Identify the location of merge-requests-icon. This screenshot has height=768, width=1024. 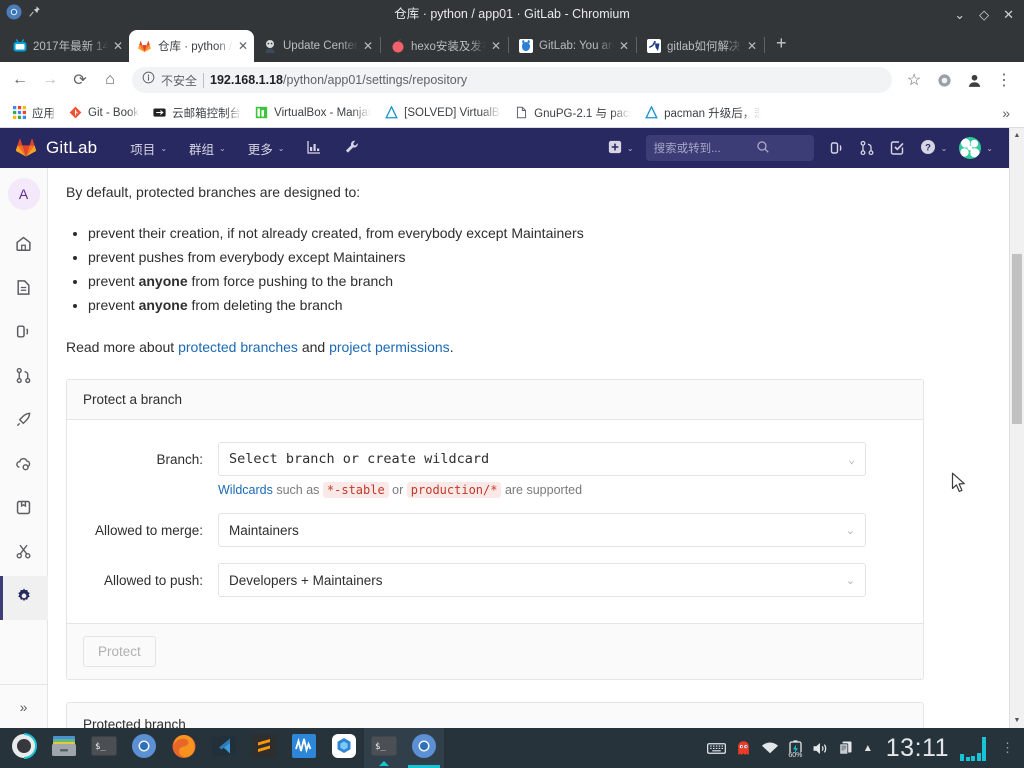
(867, 148).